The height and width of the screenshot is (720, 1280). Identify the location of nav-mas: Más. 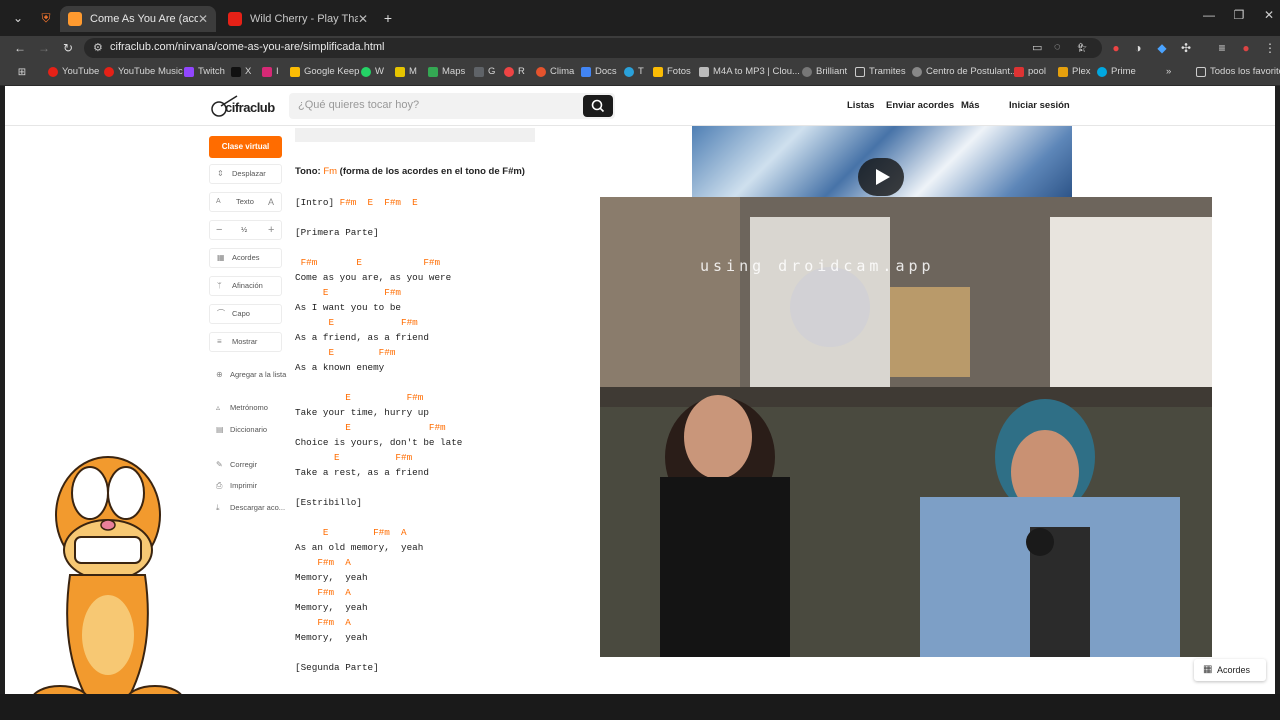
(970, 105).